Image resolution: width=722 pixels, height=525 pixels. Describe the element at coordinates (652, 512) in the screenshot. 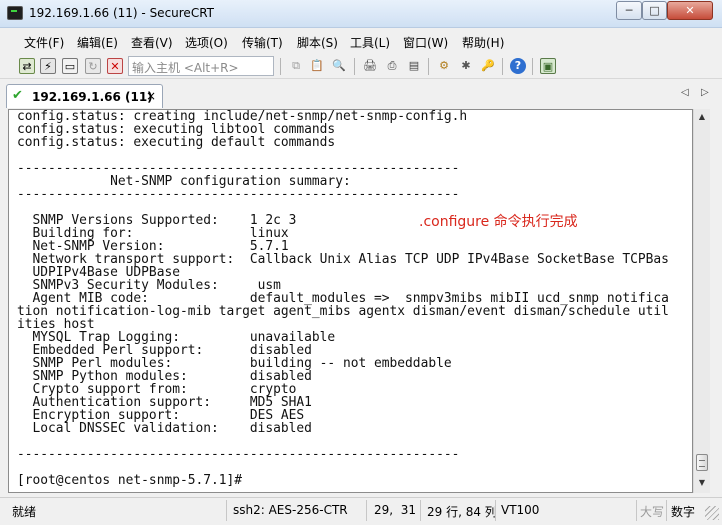

I see `status-caps-lock: 大写` at that location.